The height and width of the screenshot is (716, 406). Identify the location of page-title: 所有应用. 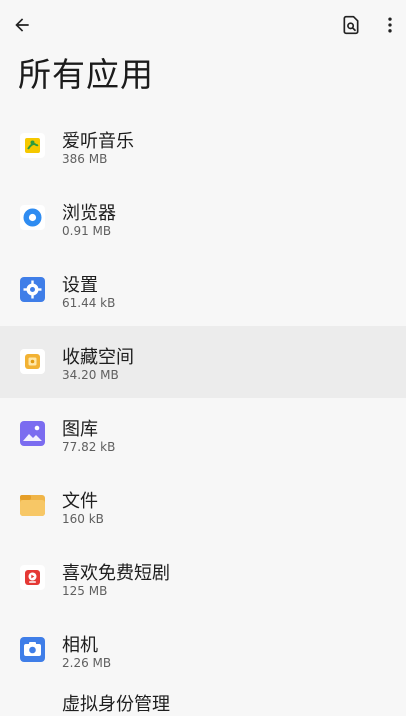
(86, 74).